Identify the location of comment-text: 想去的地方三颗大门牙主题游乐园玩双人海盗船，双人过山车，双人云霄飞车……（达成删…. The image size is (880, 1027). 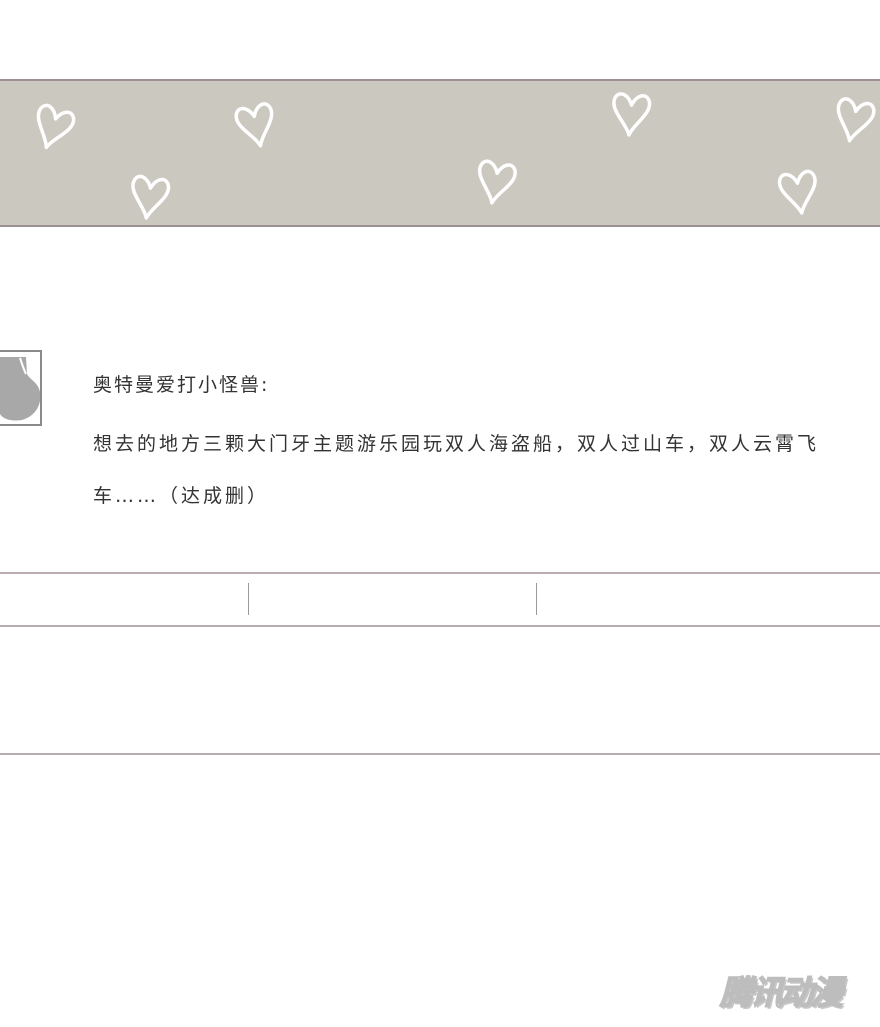
(456, 470).